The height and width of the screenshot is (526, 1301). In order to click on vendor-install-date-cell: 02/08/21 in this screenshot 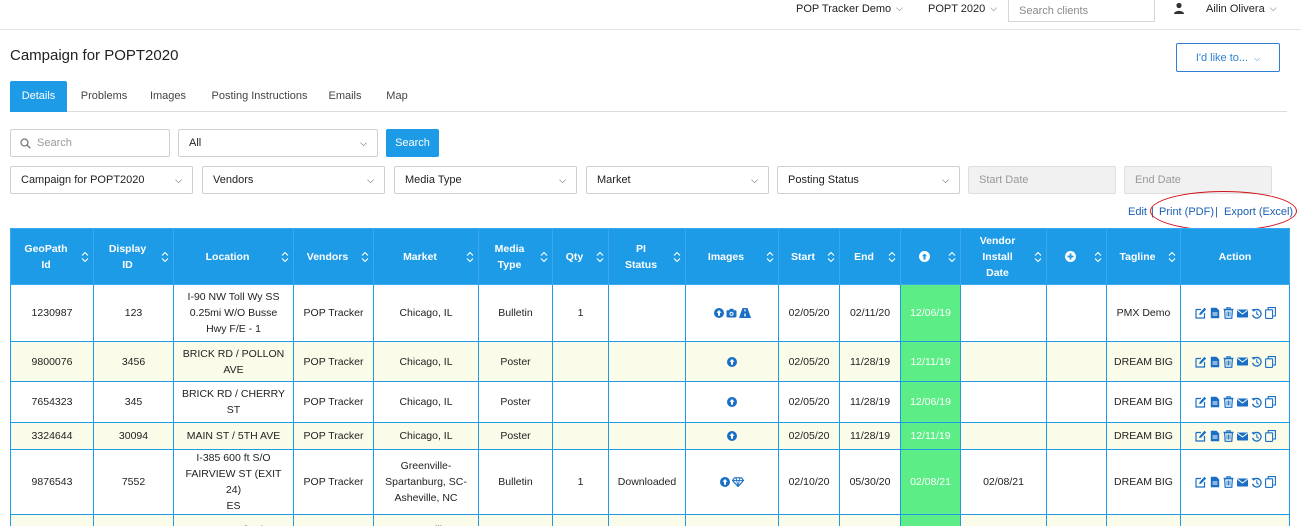, I will do `click(1003, 482)`.